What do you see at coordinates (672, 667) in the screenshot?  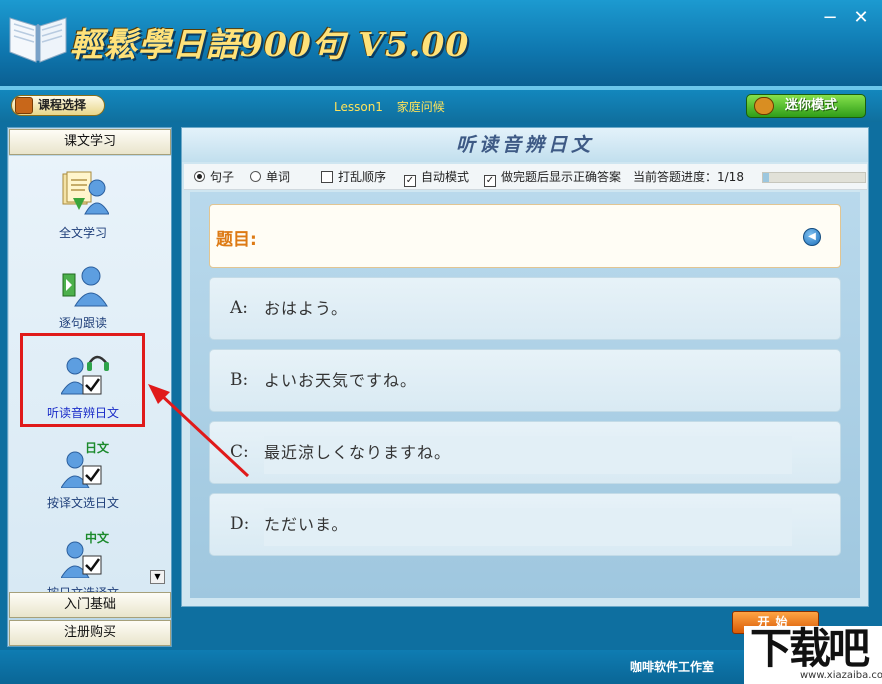 I see `studio-name: 咖啡软件工作室` at bounding box center [672, 667].